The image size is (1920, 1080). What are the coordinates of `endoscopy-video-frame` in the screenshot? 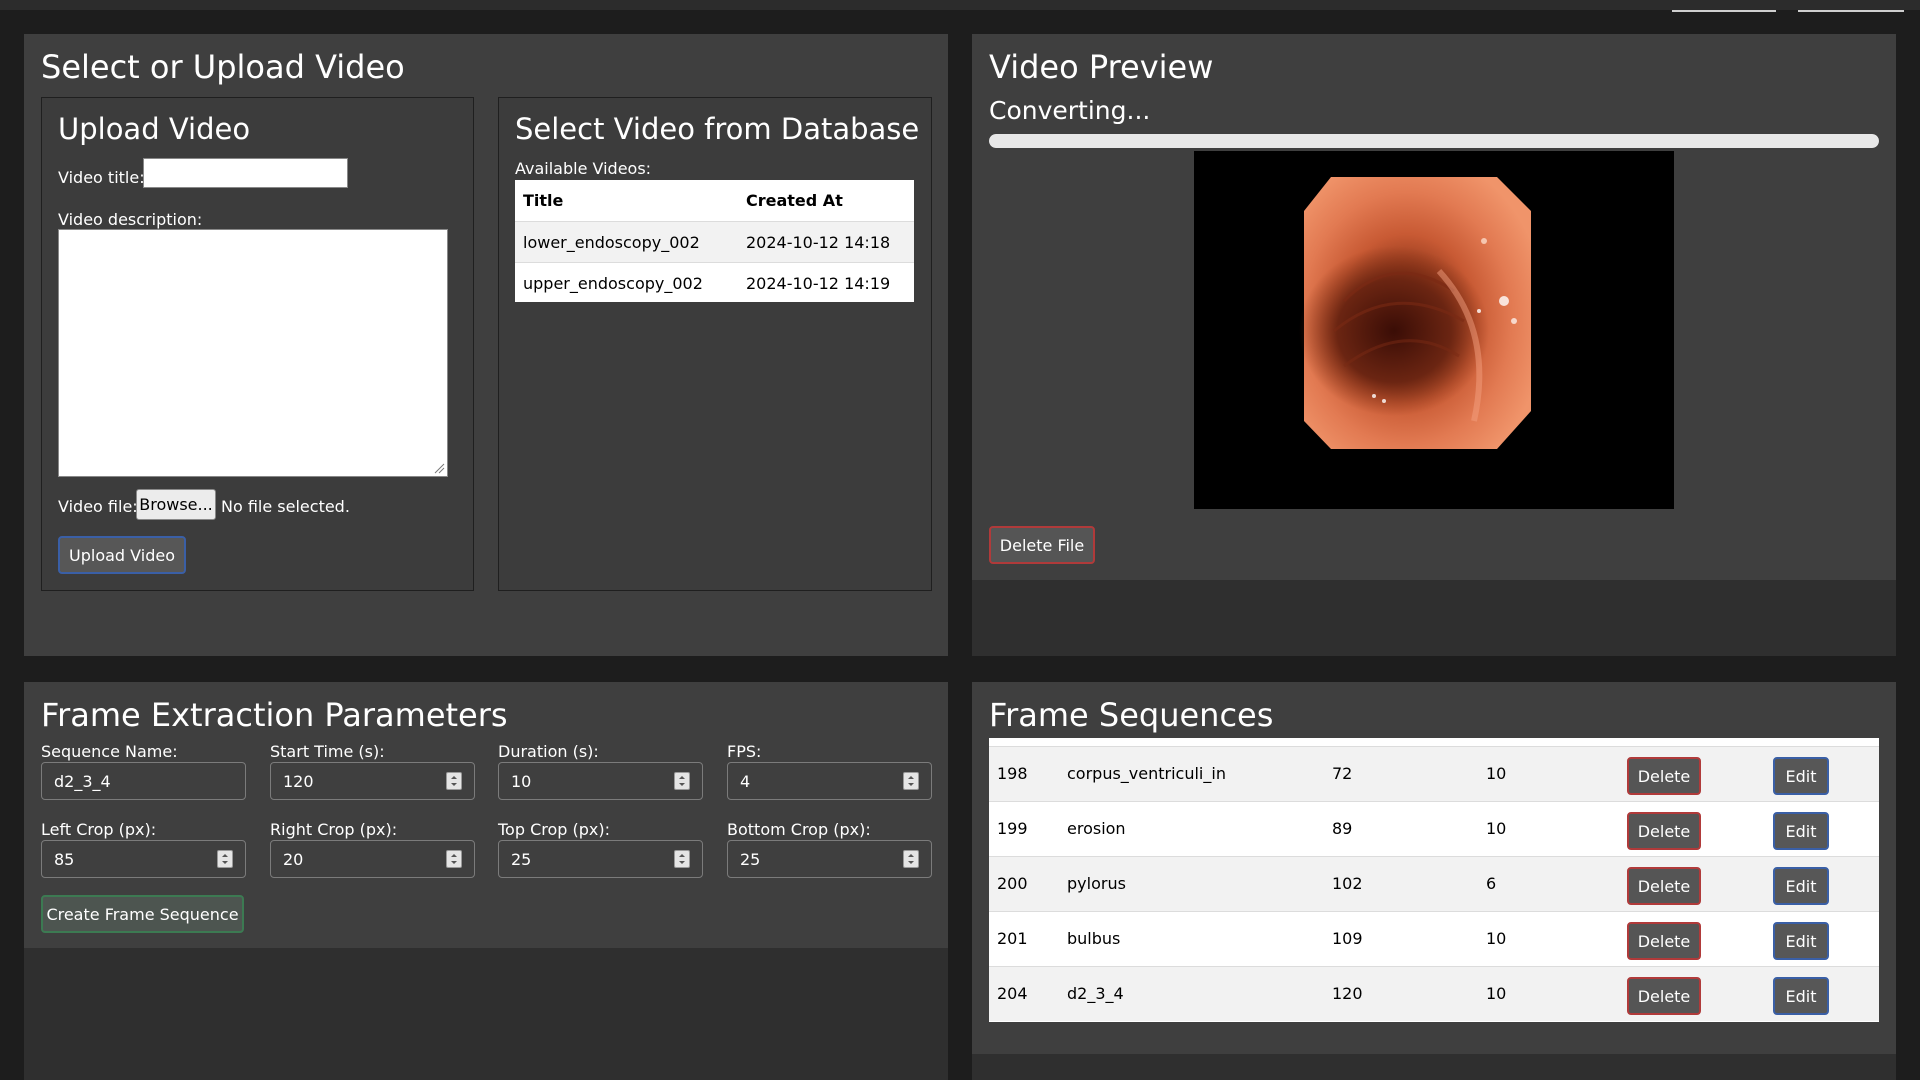 It's located at (1415, 313).